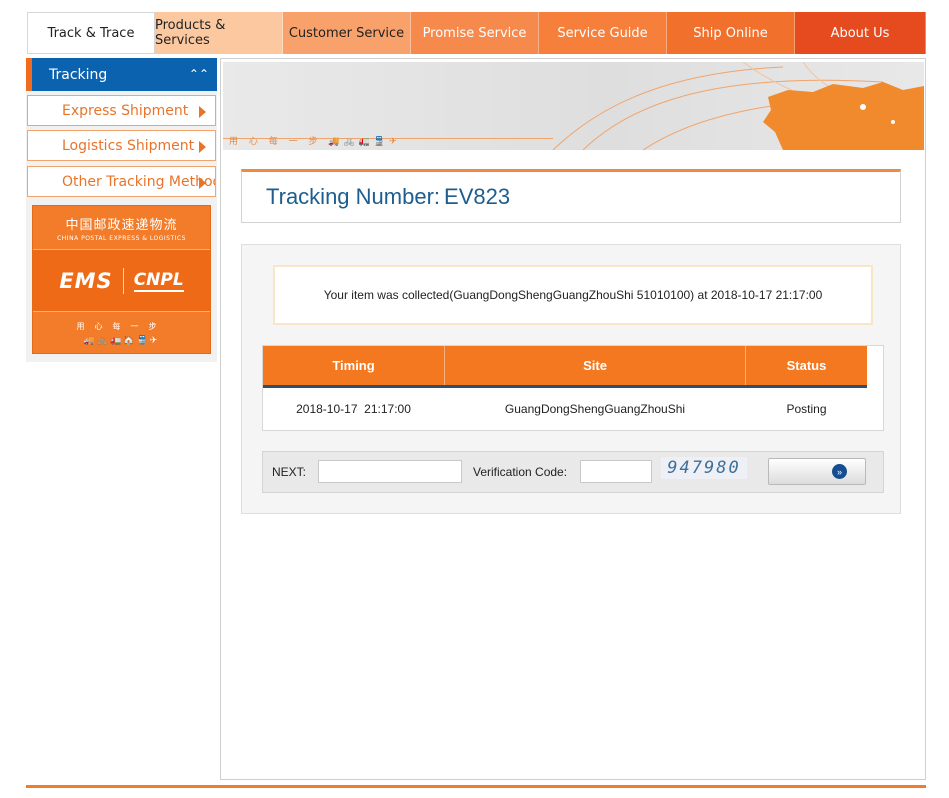 This screenshot has height=798, width=949. What do you see at coordinates (289, 472) in the screenshot?
I see `next-label: NEXT:` at bounding box center [289, 472].